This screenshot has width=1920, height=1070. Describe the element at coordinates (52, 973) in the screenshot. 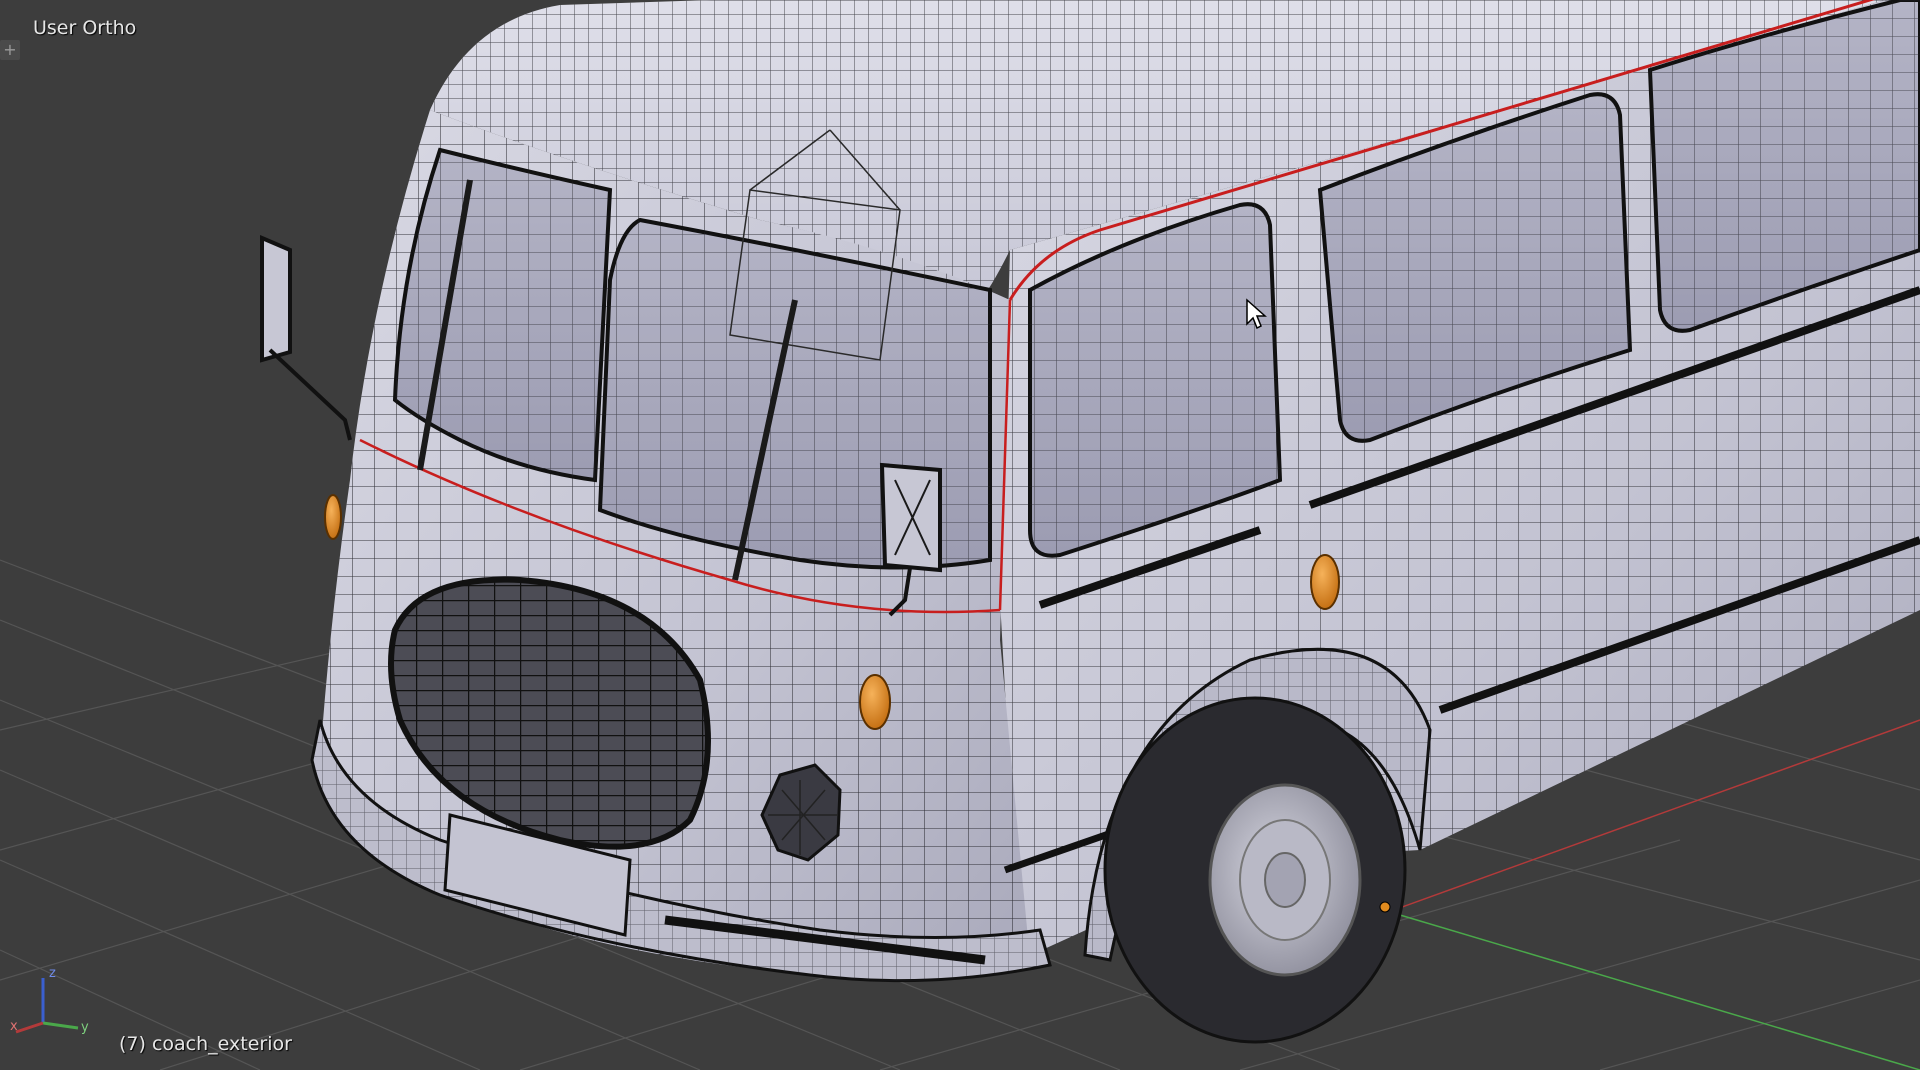

I see `gizmo-z-label: z` at that location.